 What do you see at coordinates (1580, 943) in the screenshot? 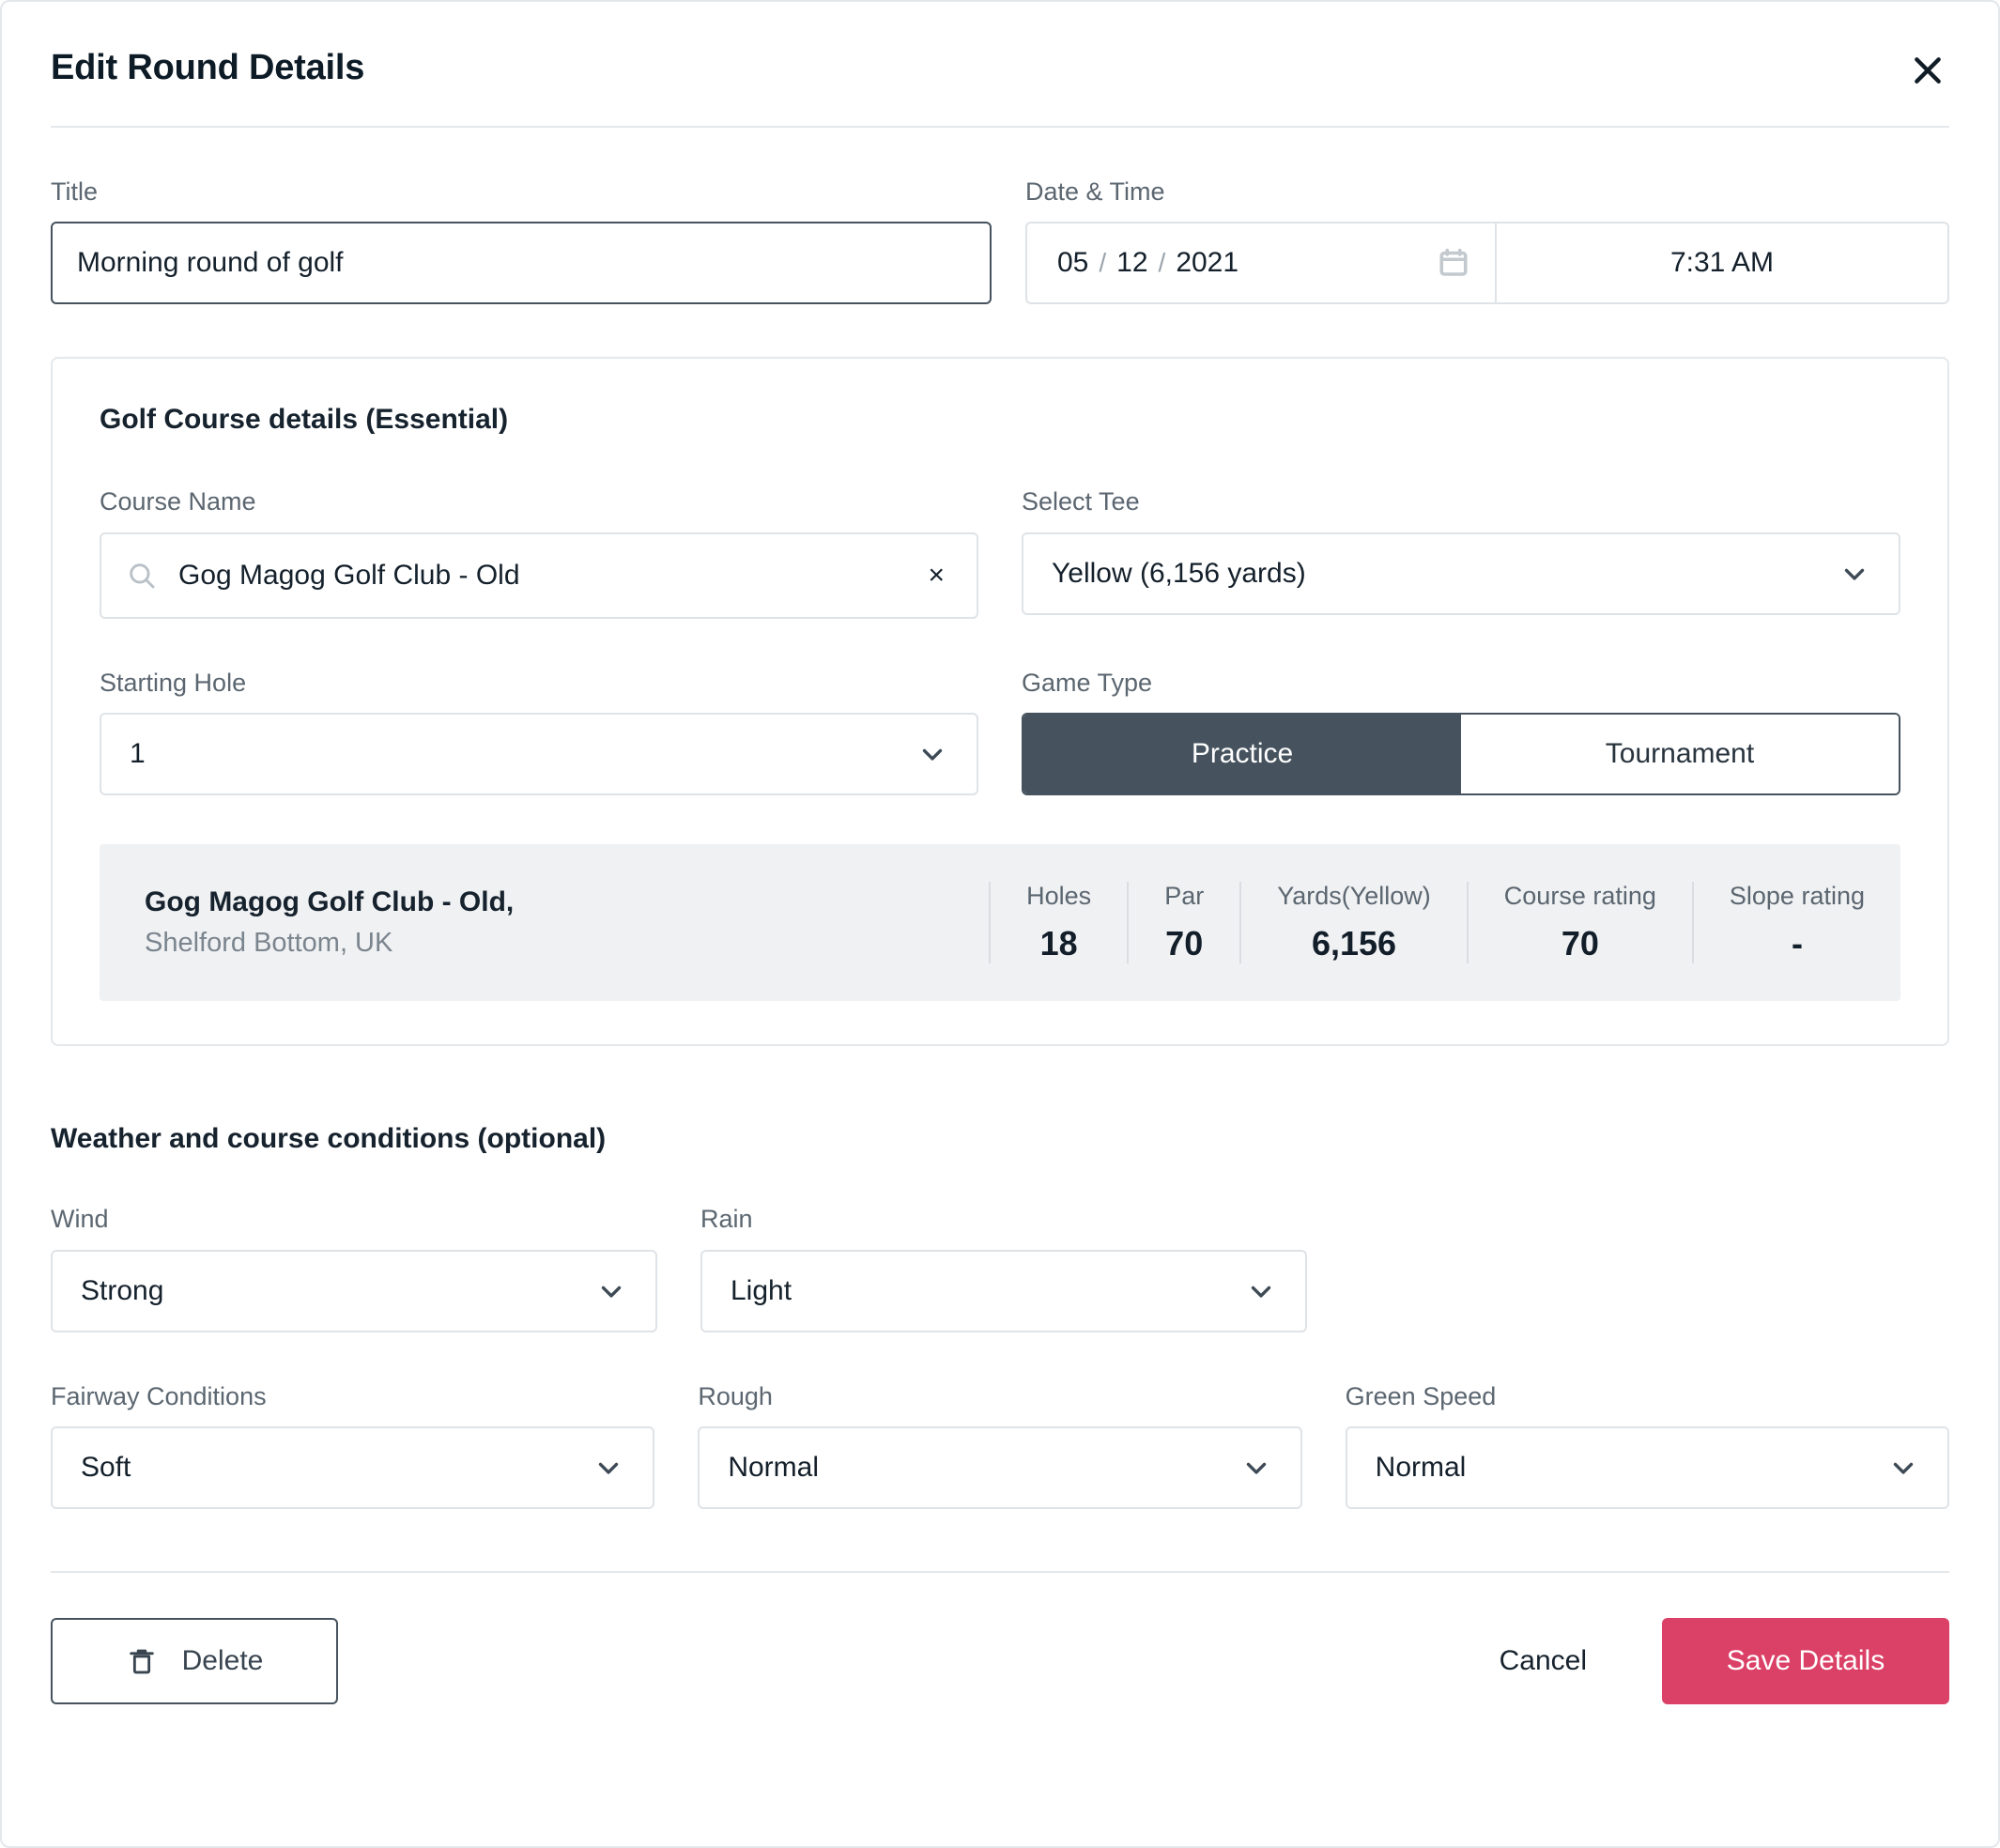
I see `stat-course-rating-value: 70` at bounding box center [1580, 943].